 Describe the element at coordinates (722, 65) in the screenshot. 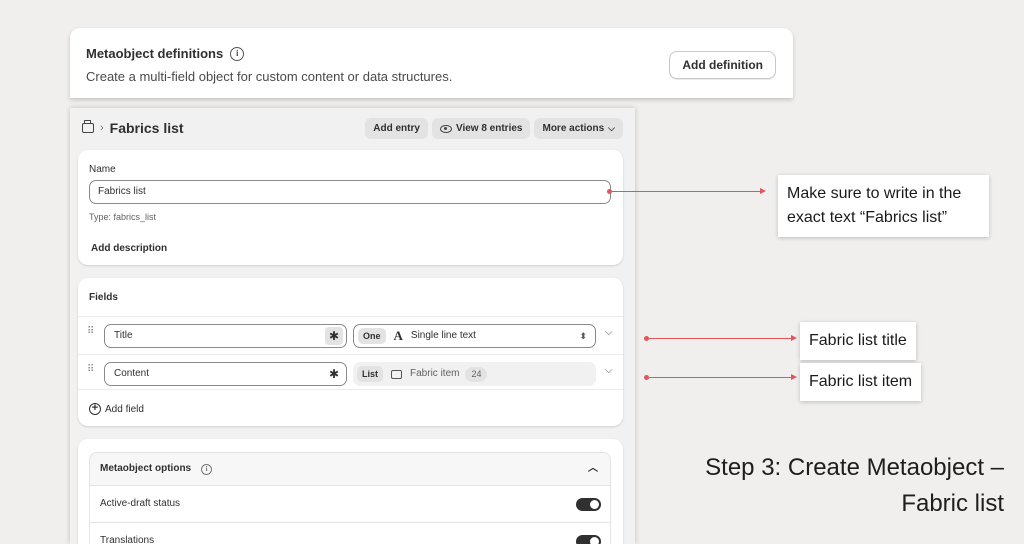

I see `add-definition-button: Add definition` at that location.